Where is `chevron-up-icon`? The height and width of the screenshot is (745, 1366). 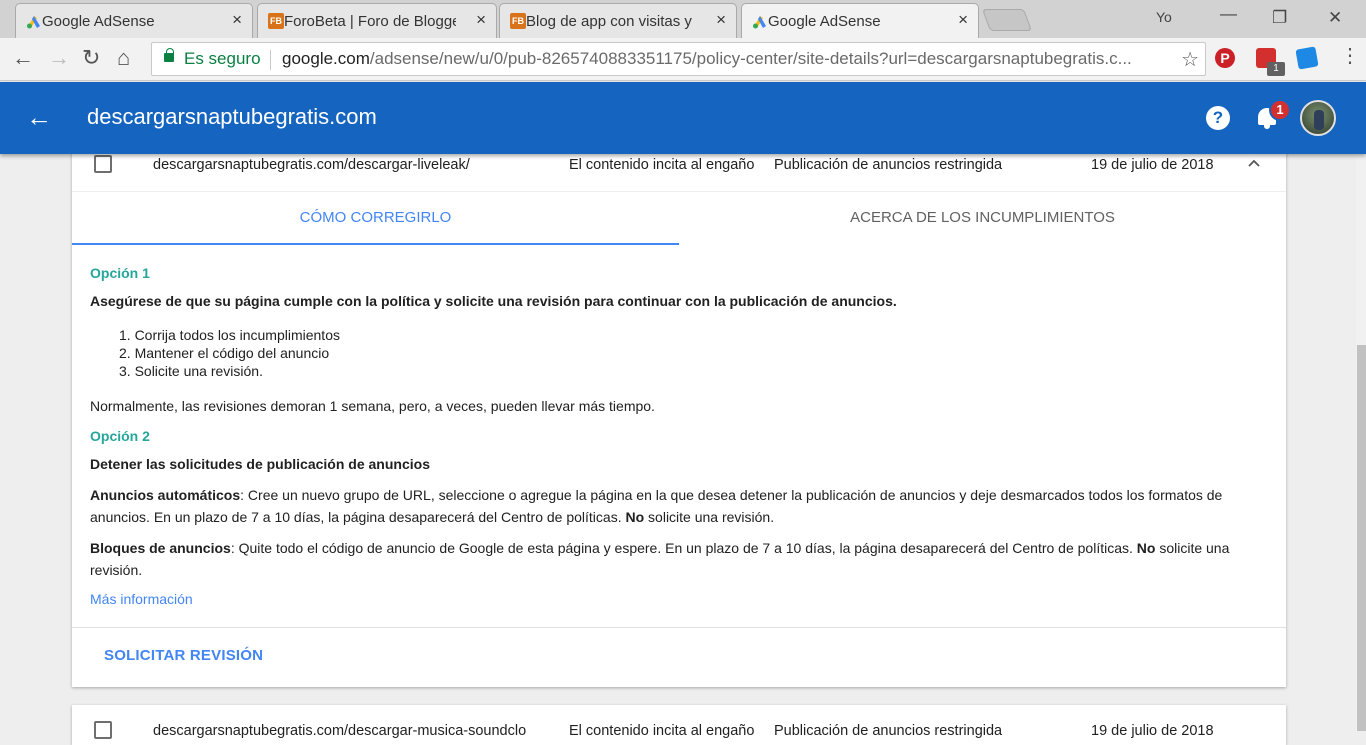
chevron-up-icon is located at coordinates (1254, 163).